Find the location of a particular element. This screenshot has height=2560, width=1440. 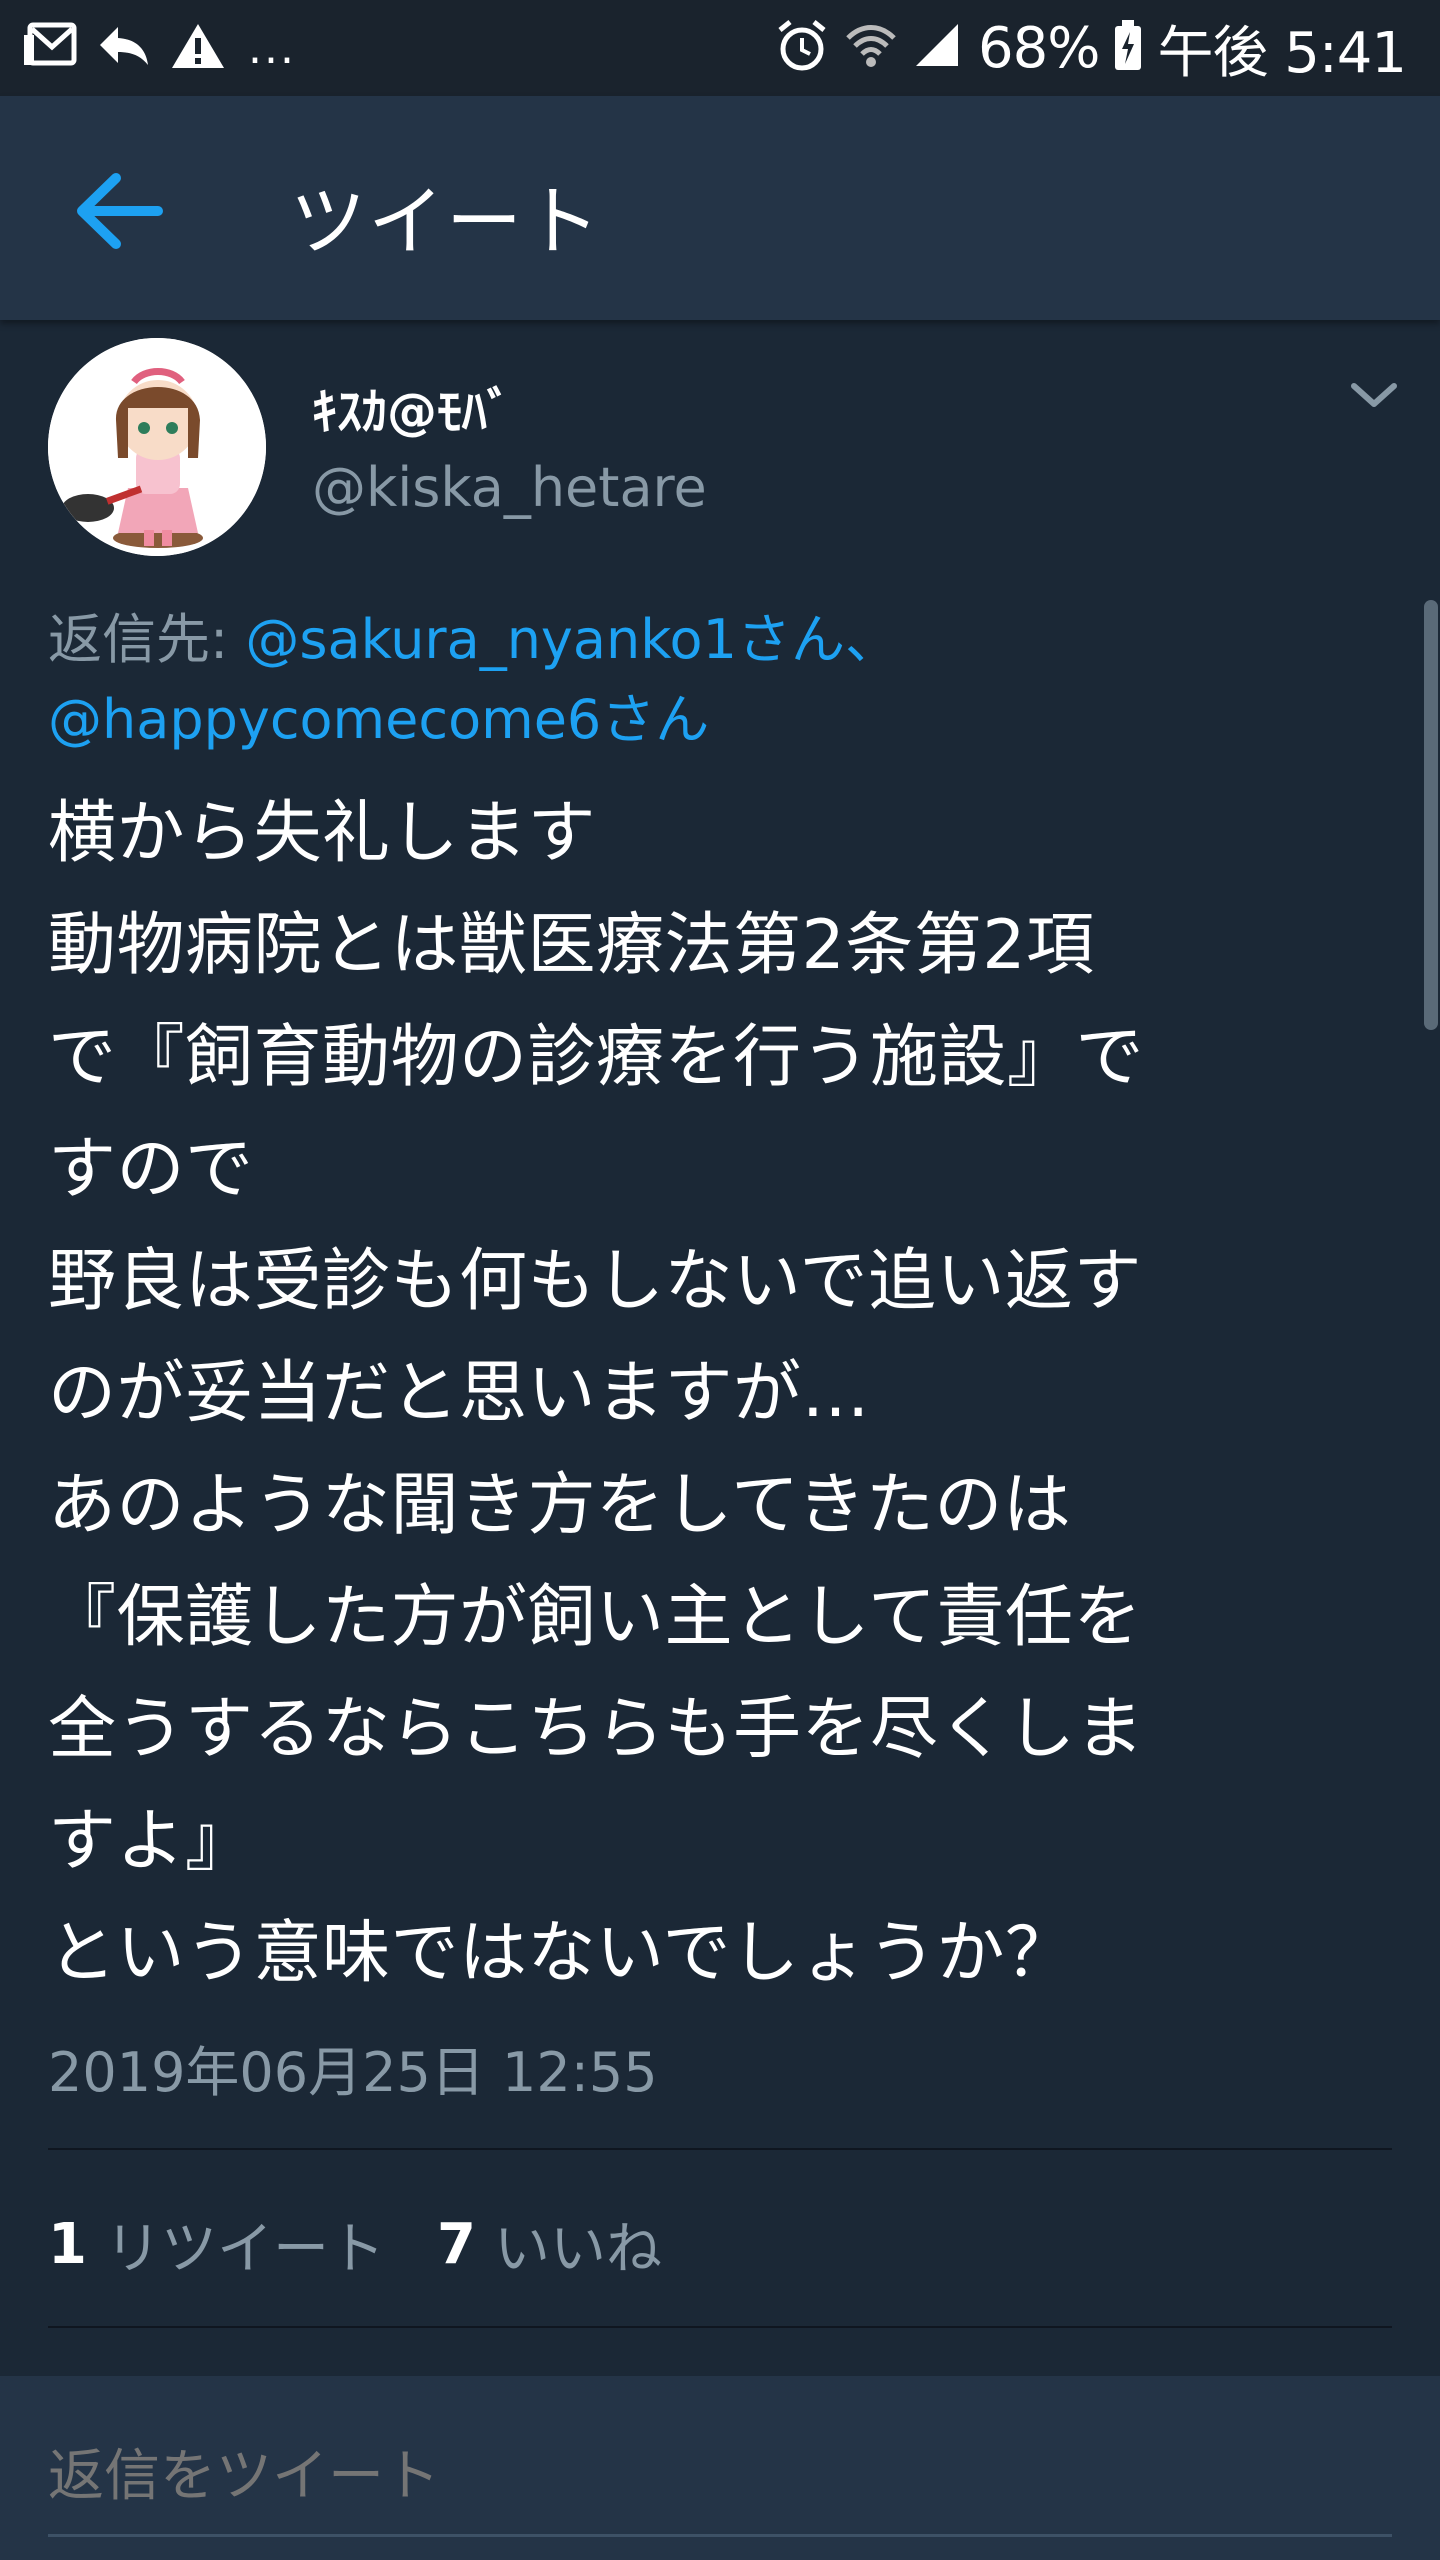

avatar is located at coordinates (157, 447).